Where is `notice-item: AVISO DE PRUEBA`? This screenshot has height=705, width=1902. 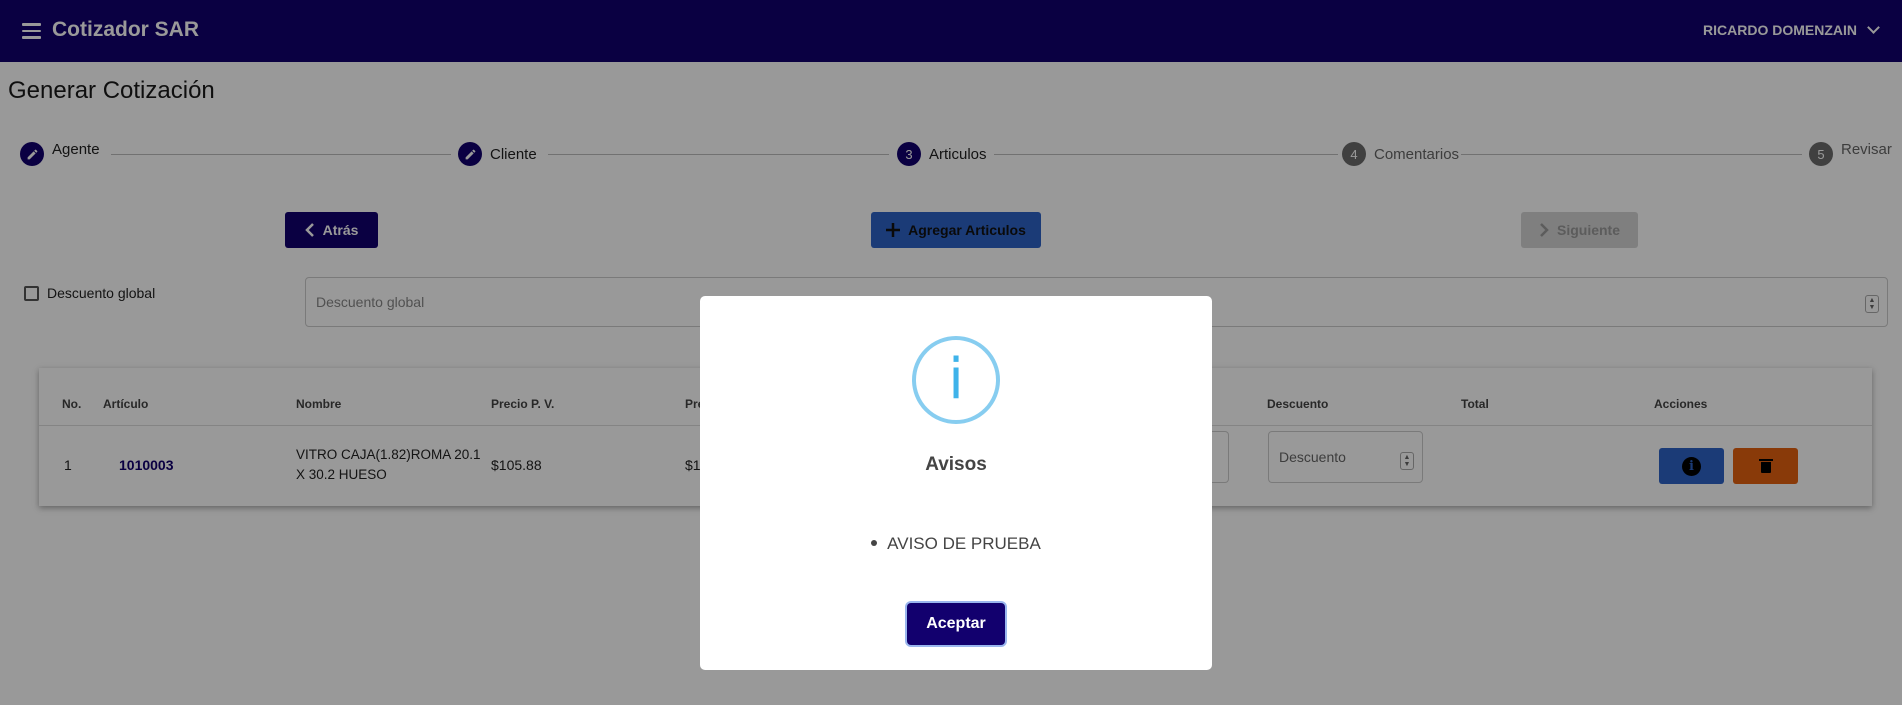 notice-item: AVISO DE PRUEBA is located at coordinates (956, 544).